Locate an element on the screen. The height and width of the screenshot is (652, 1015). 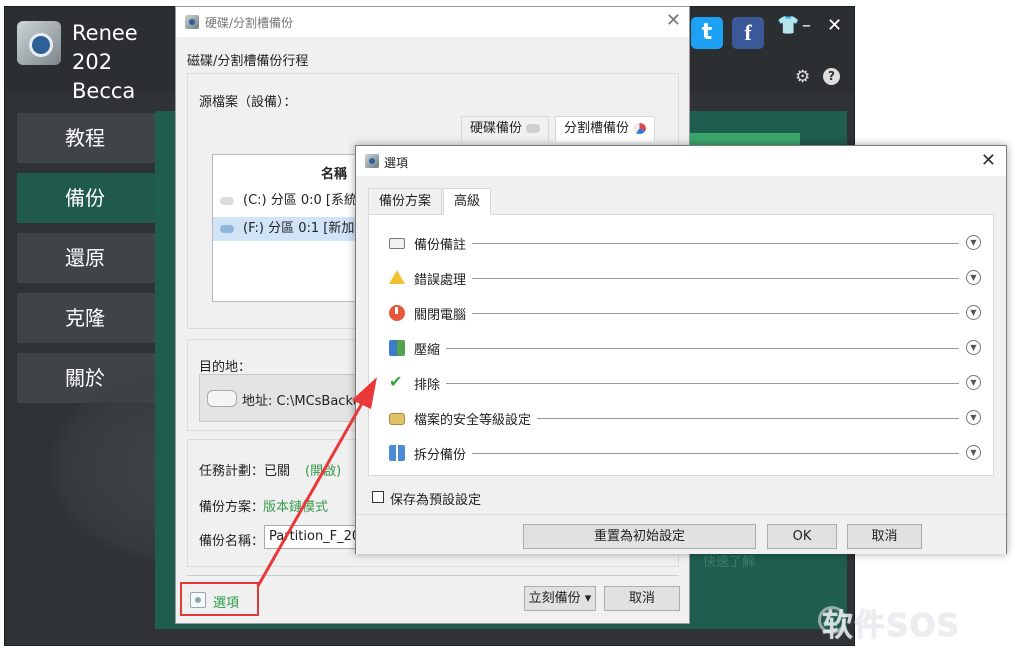
destination-label: 目的地： is located at coordinates (225, 367).